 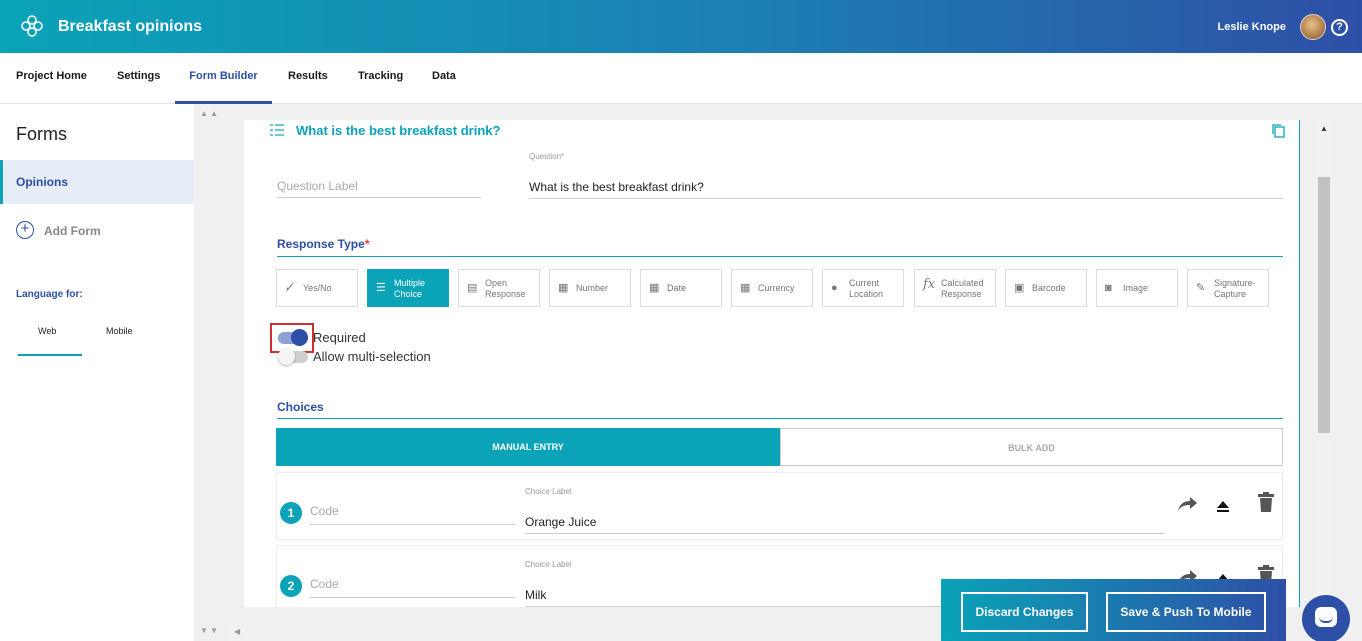 What do you see at coordinates (1324, 128) in the screenshot?
I see `scroll-up-icon: ▲` at bounding box center [1324, 128].